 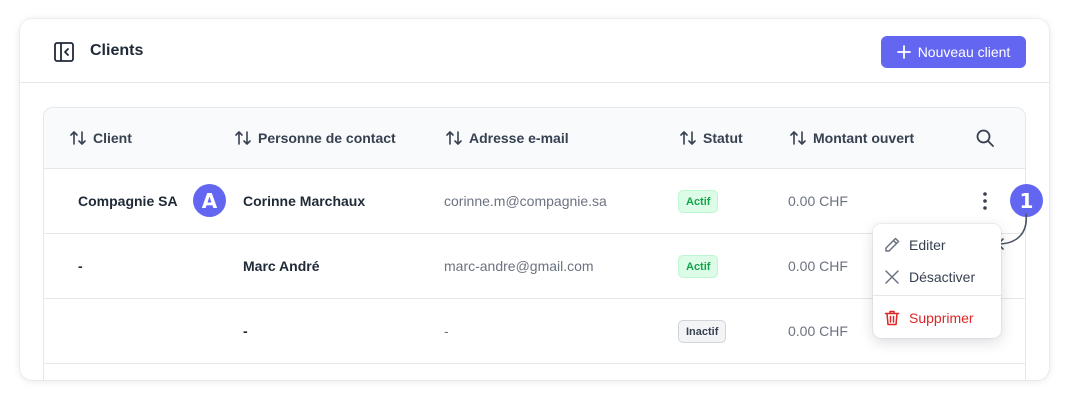 What do you see at coordinates (927, 245) in the screenshot?
I see `menu-item-label: Editer` at bounding box center [927, 245].